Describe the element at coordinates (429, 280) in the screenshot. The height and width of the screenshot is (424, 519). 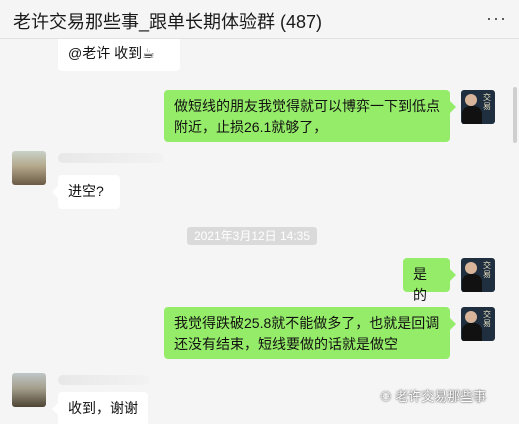
I see `message-bubble: 是的` at that location.